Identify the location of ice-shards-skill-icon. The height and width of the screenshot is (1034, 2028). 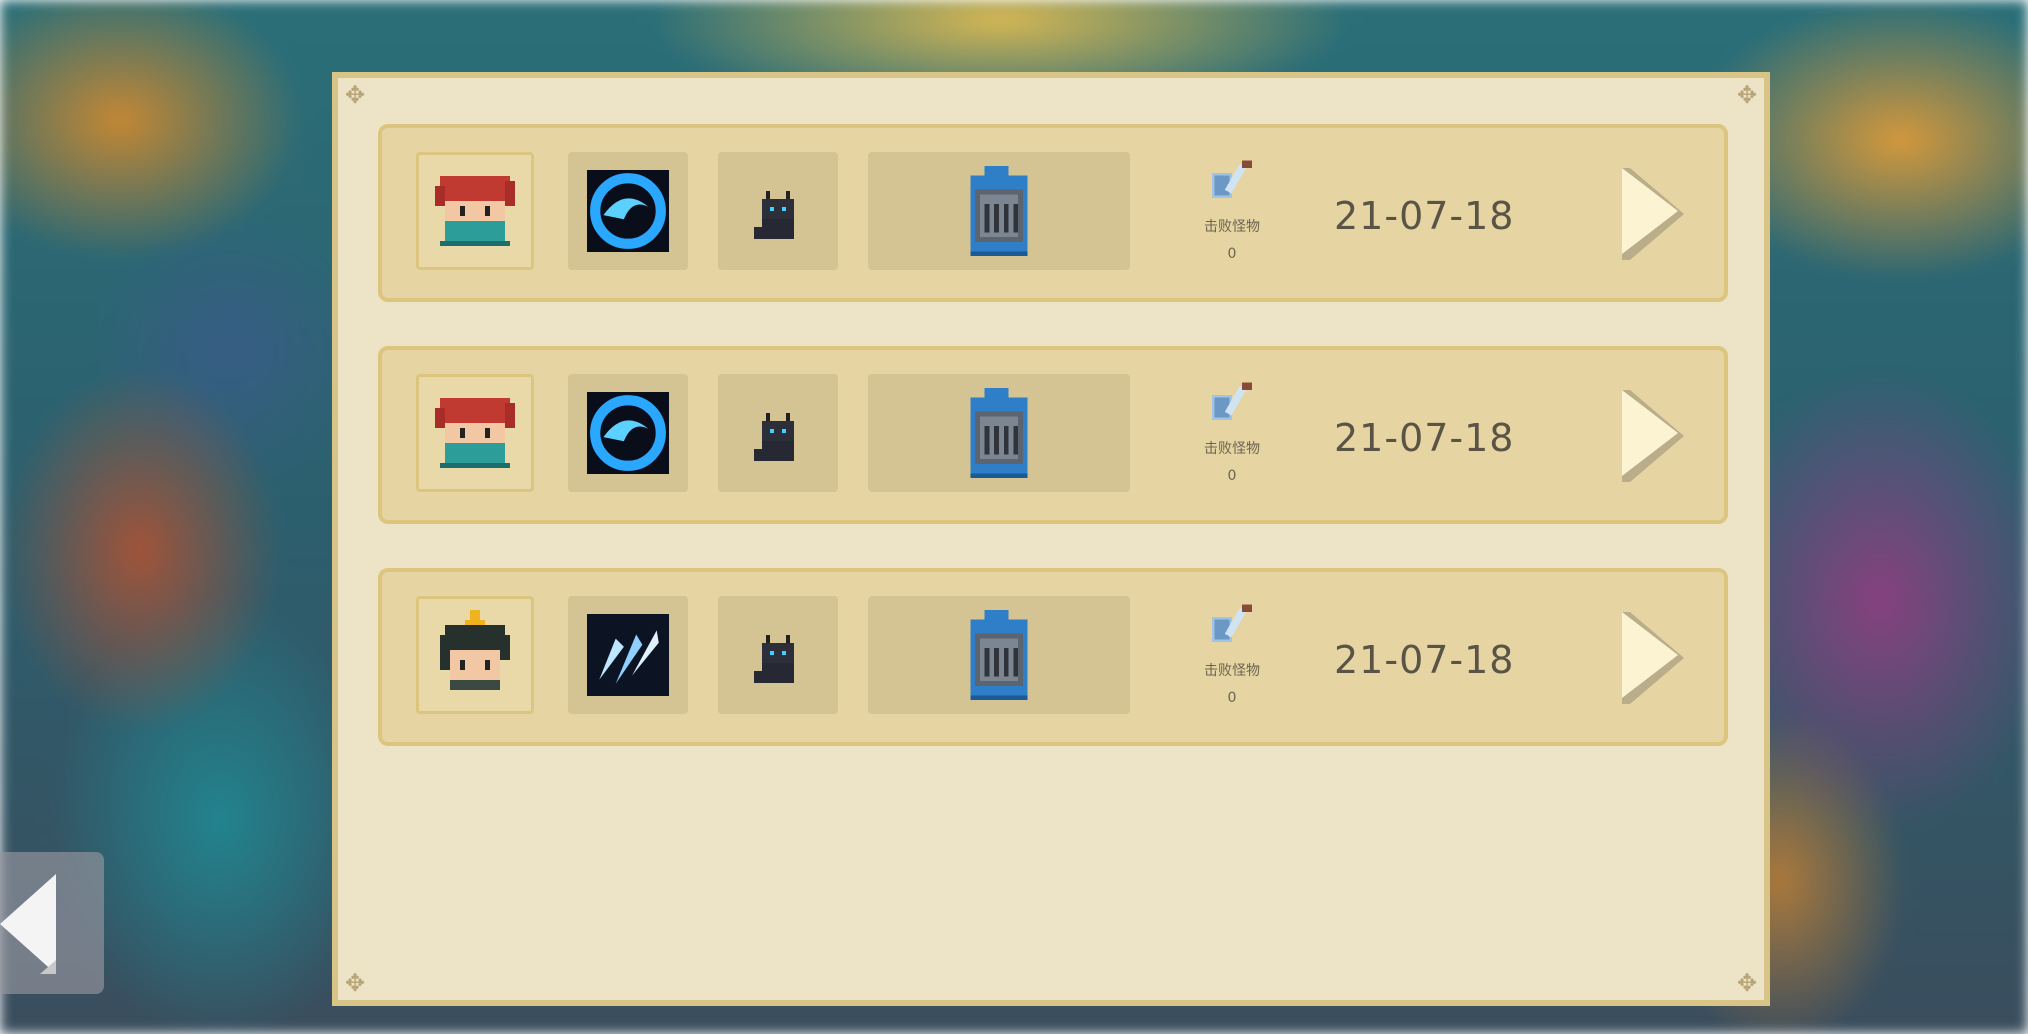
(628, 655).